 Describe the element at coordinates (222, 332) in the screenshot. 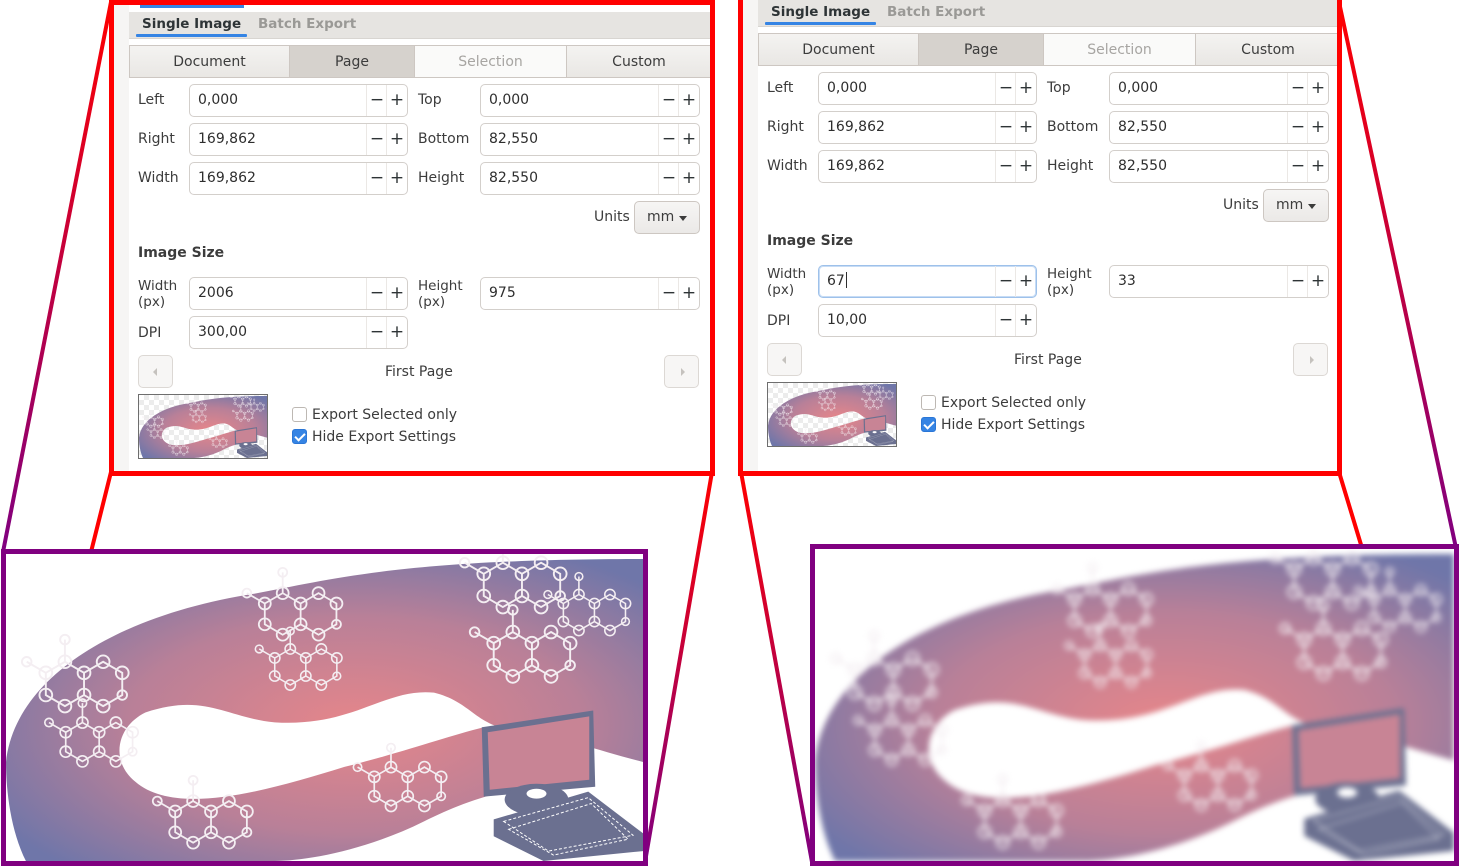

I see `dpi-value: 300,00` at that location.